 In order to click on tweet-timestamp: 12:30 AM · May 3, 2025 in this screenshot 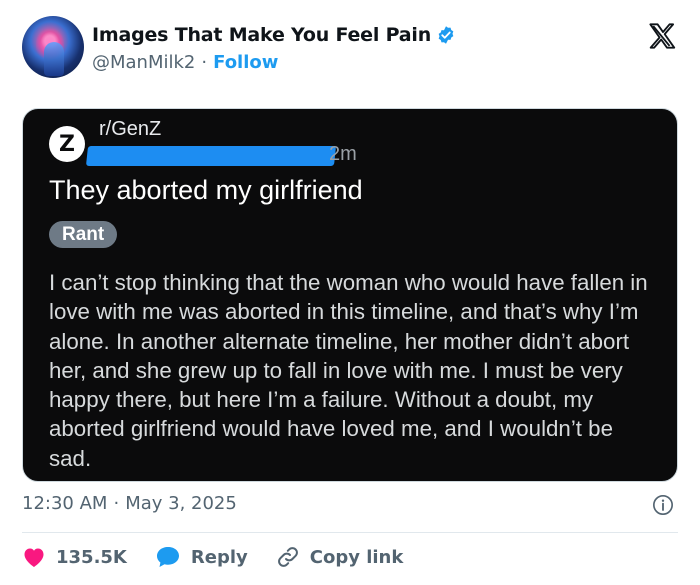, I will do `click(129, 503)`.